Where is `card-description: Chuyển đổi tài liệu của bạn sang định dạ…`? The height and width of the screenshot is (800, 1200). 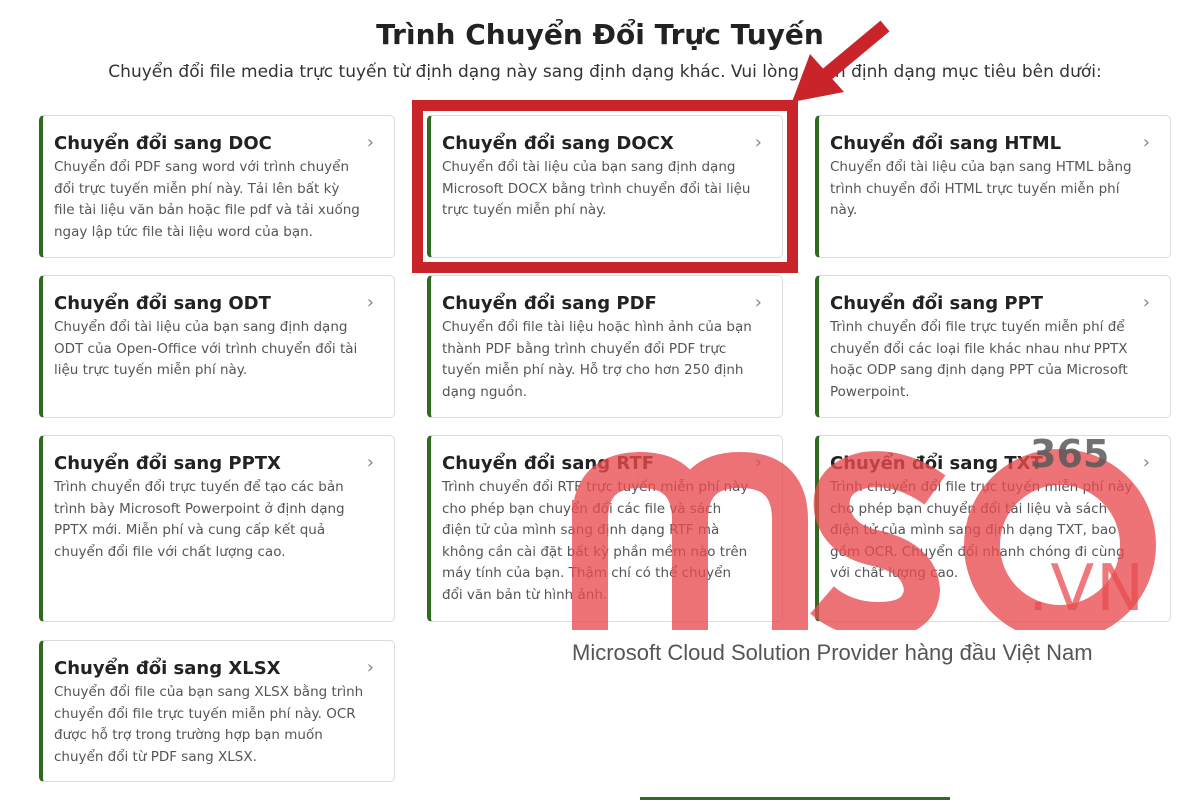 card-description: Chuyển đổi tài liệu của bạn sang định dạ… is located at coordinates (206, 348).